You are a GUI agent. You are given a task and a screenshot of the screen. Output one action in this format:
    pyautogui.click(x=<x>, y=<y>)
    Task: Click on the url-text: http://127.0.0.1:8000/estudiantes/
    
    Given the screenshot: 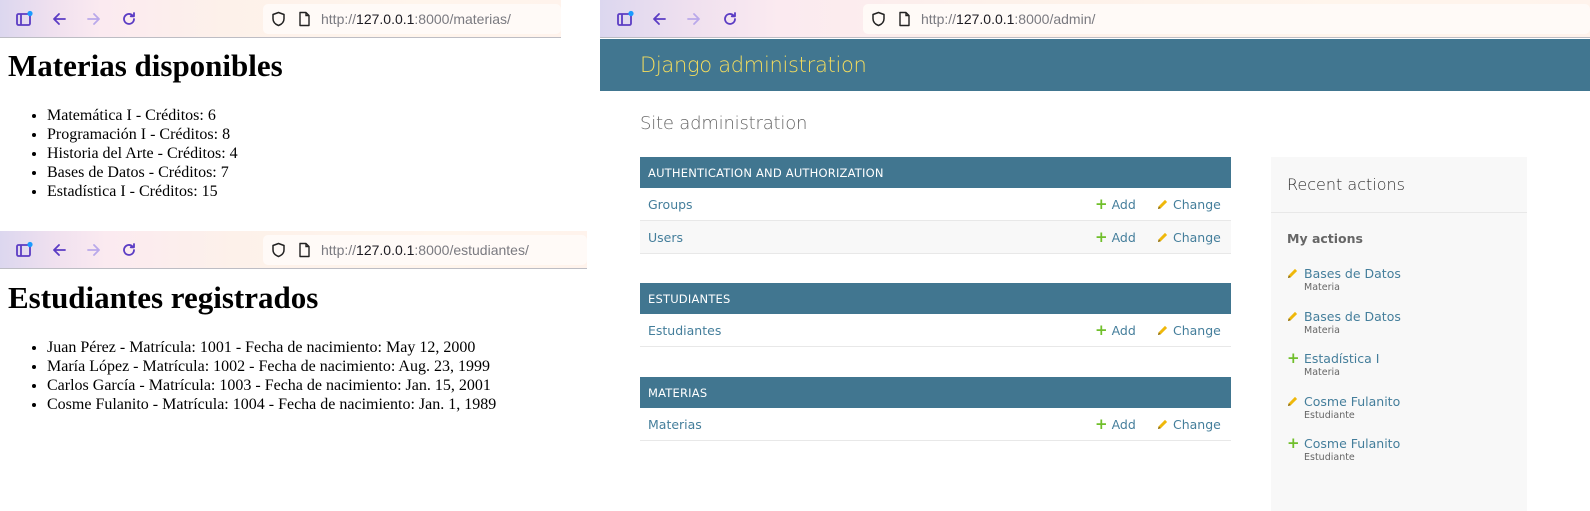 What is the action you would take?
    pyautogui.click(x=425, y=250)
    